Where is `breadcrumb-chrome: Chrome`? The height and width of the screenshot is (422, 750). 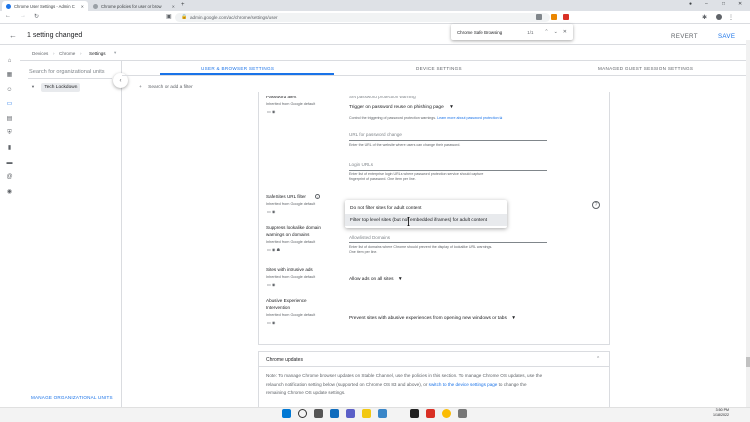 breadcrumb-chrome: Chrome is located at coordinates (67, 53).